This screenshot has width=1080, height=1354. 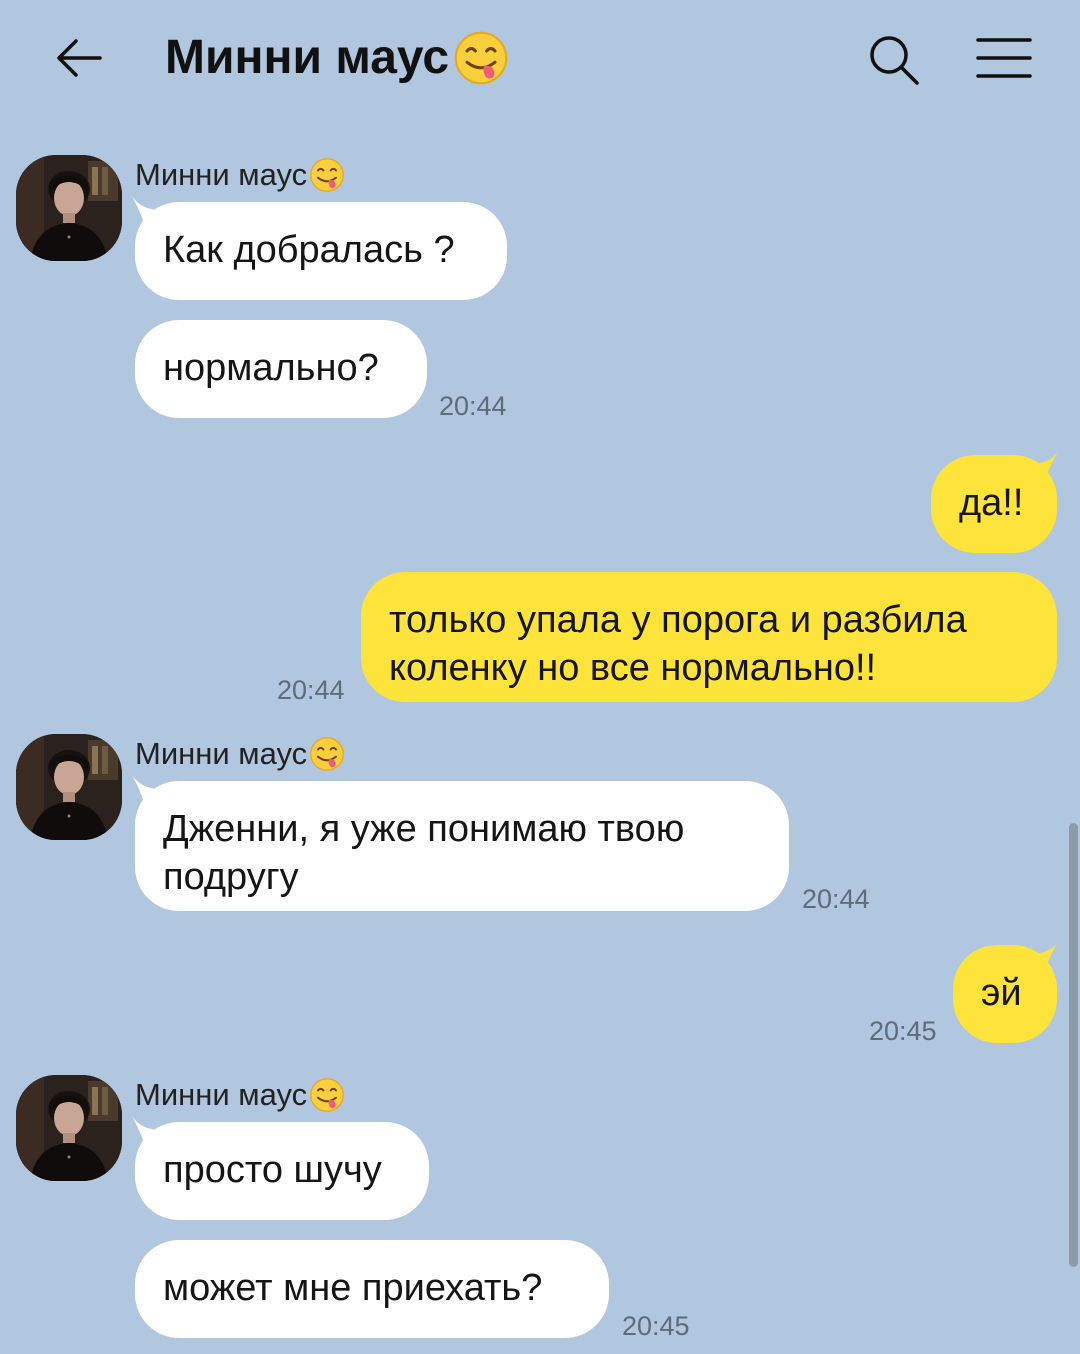 I want to click on message-bubble: эй, so click(x=1005, y=994).